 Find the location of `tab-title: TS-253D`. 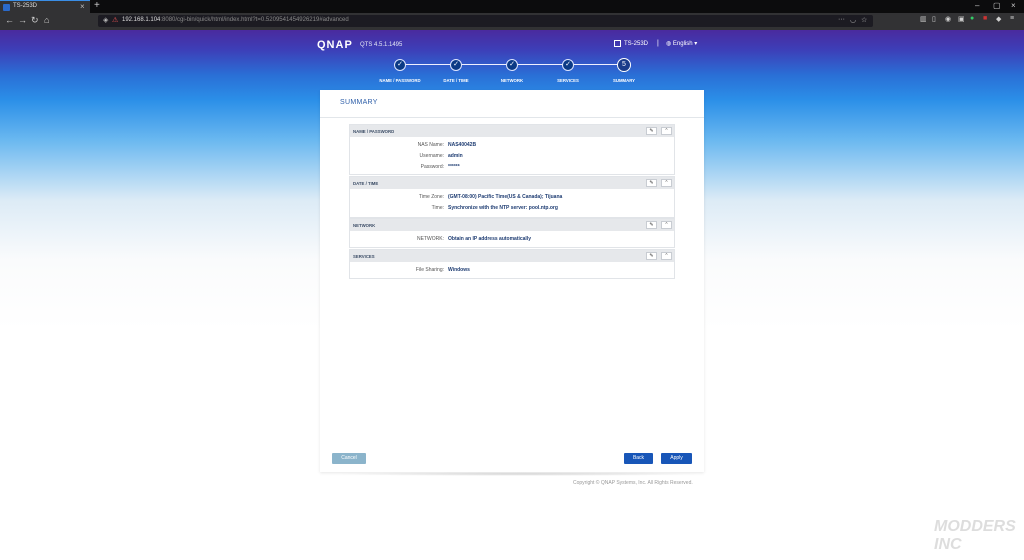

tab-title: TS-253D is located at coordinates (25, 6).